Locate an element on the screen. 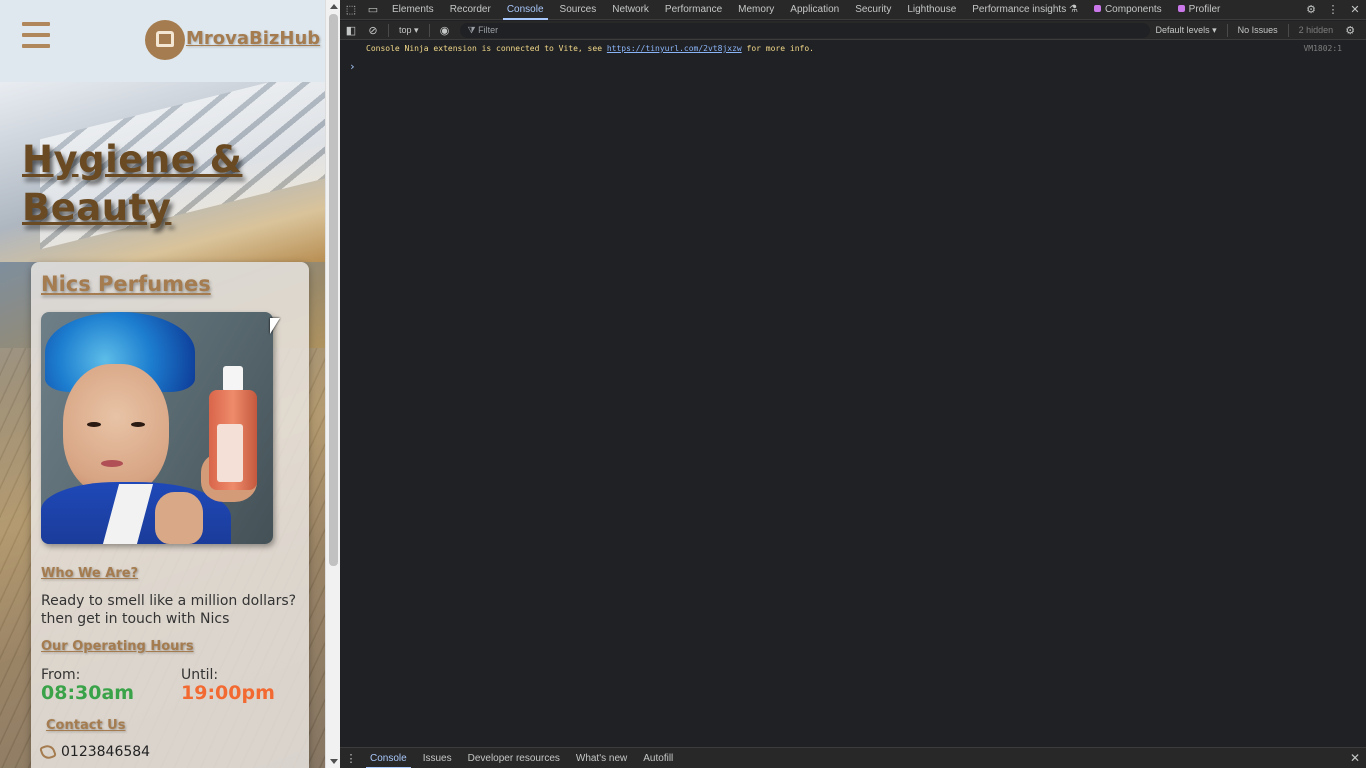 The image size is (1366, 768). business-photo is located at coordinates (157, 428).